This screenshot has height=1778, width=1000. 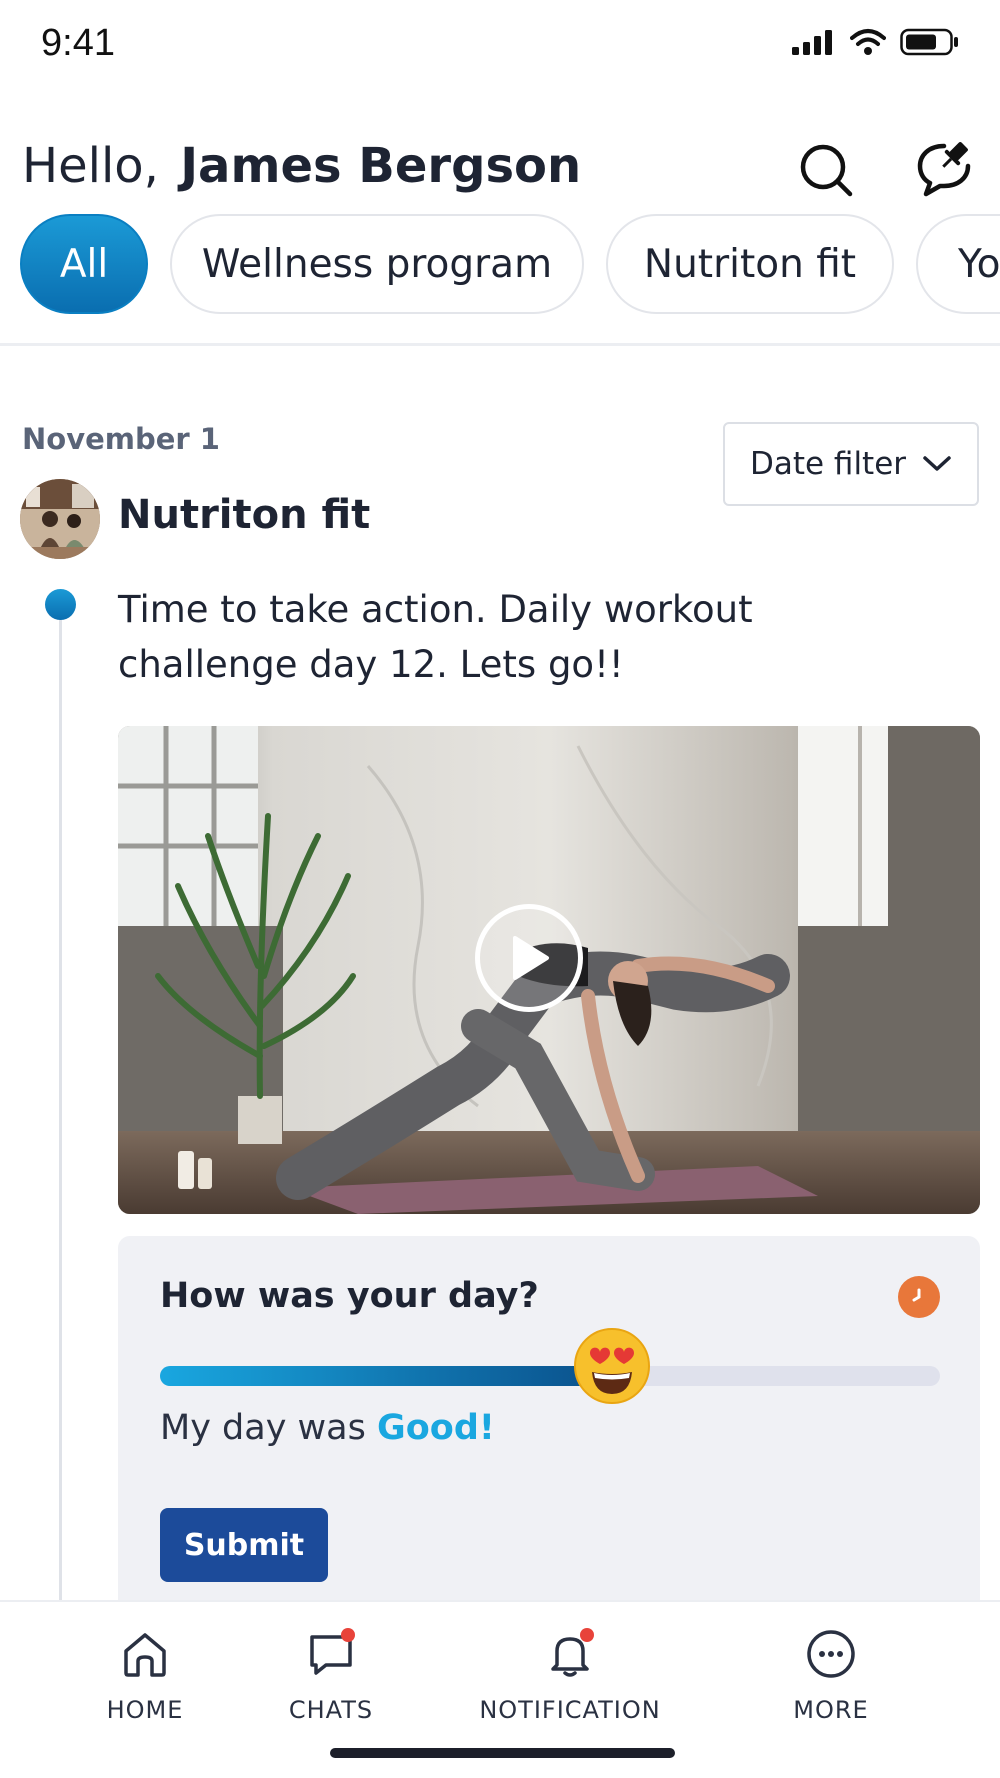 I want to click on date-filter-dropdown: Date filter, so click(x=851, y=464).